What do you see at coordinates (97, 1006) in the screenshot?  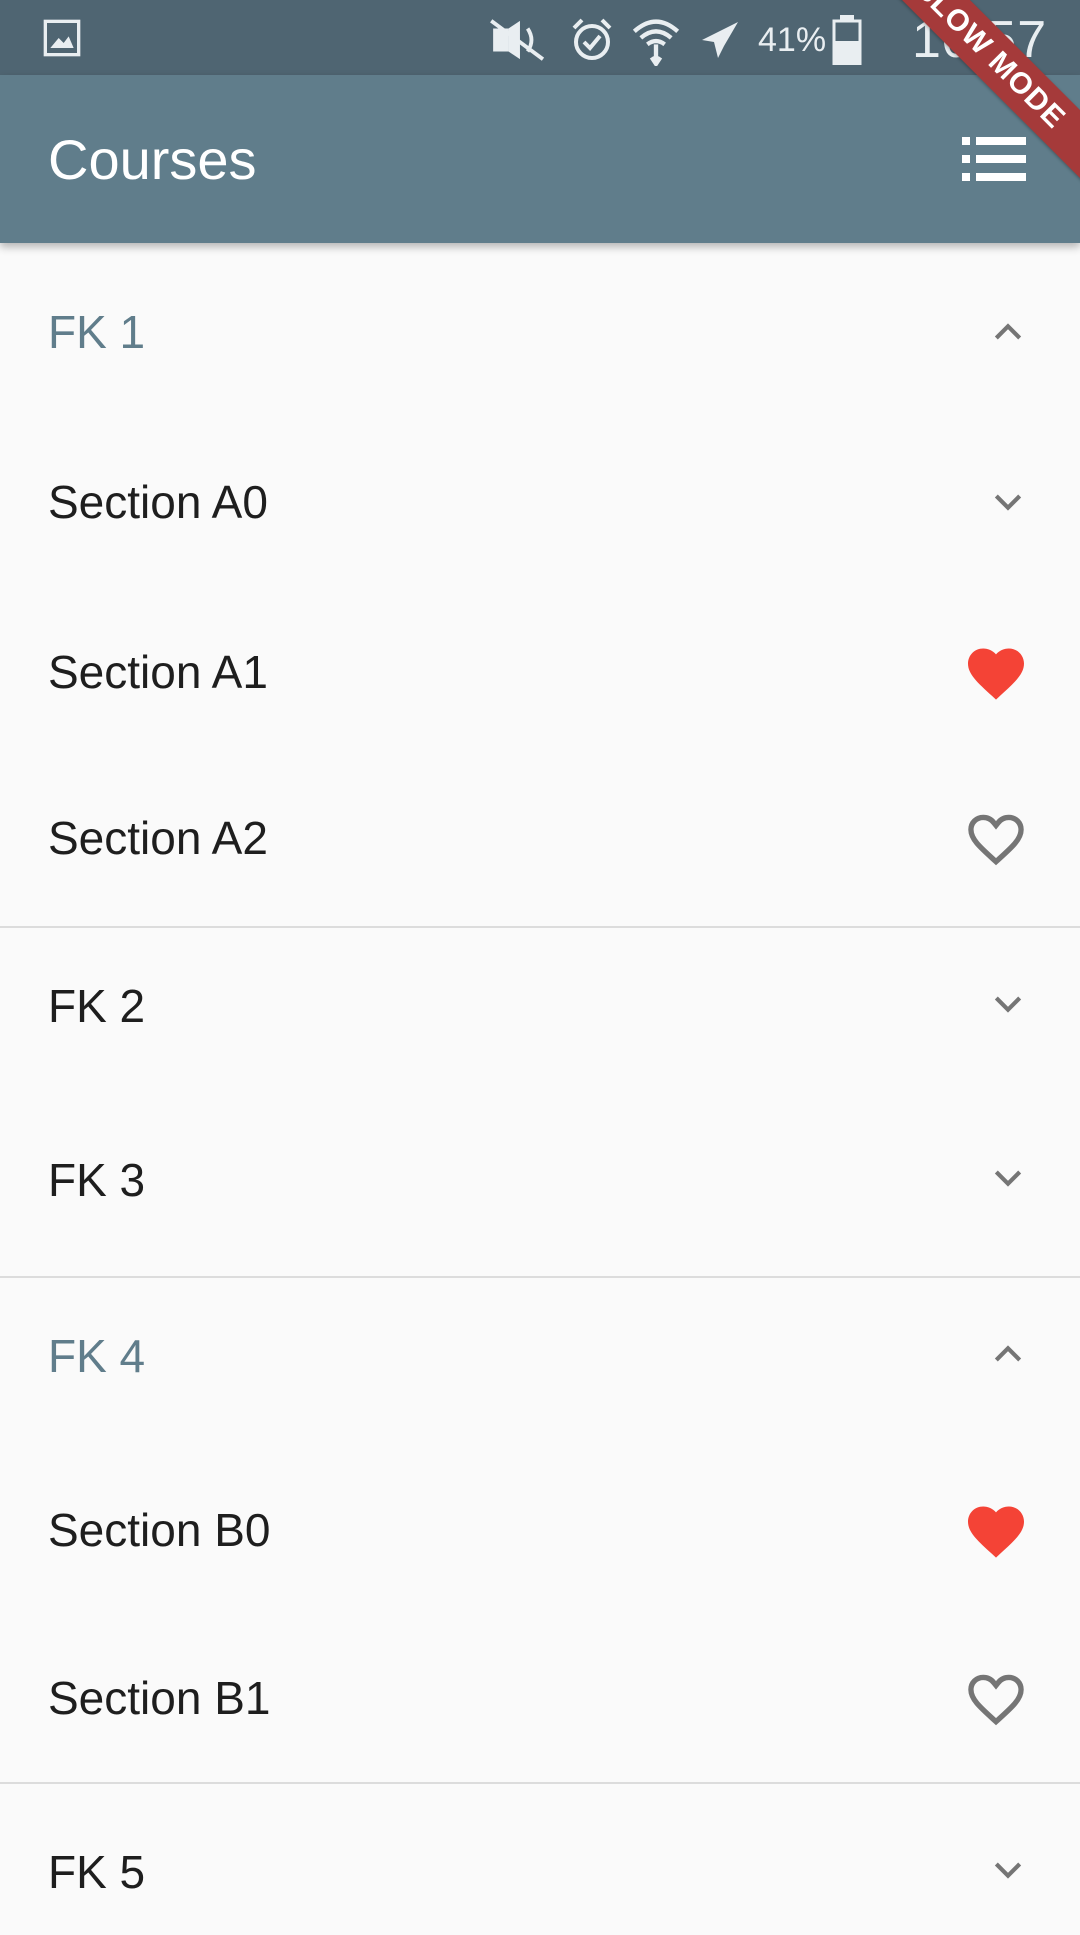 I see `course-label: FK 2` at bounding box center [97, 1006].